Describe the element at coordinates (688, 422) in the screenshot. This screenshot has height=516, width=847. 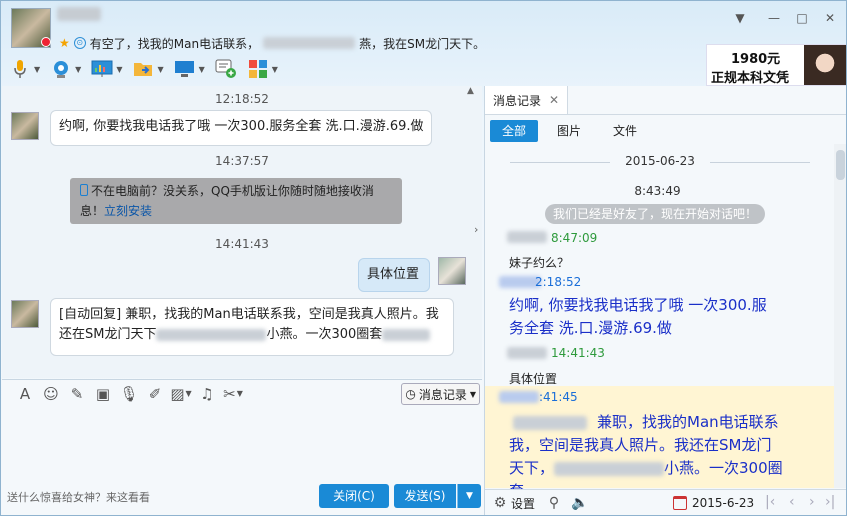
I see `history-message: 兼职，找我的Man电话联系` at that location.